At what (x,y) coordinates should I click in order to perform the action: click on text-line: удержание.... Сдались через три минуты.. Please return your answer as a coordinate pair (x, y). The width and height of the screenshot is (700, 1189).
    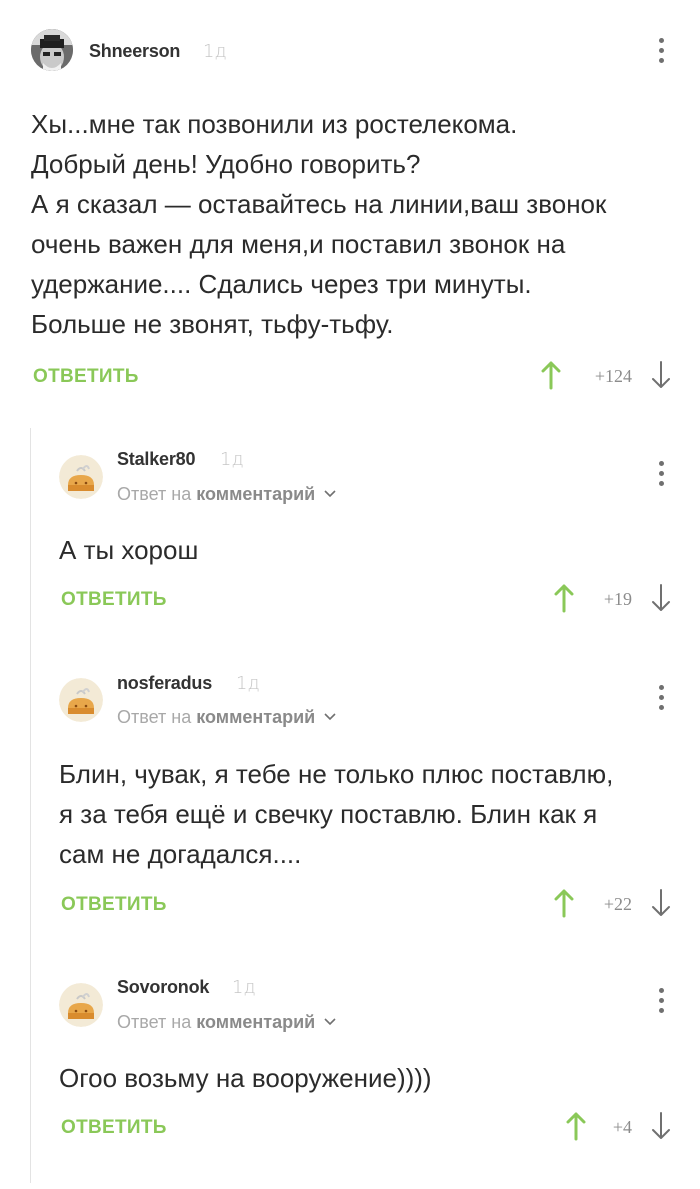
    Looking at the image, I should click on (281, 284).